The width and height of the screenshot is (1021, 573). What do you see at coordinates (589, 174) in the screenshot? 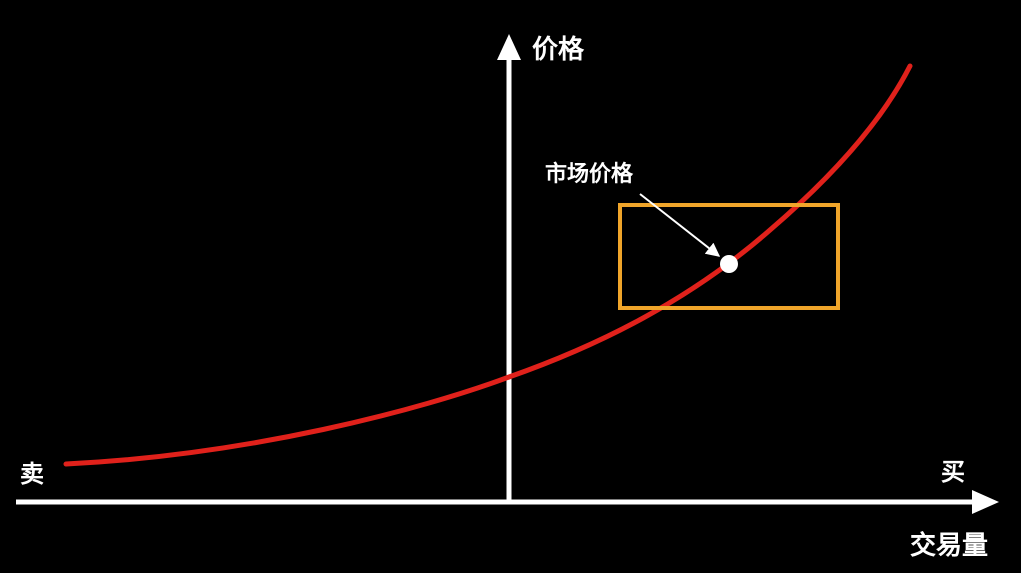
I see `market-price-label: 市场价格` at bounding box center [589, 174].